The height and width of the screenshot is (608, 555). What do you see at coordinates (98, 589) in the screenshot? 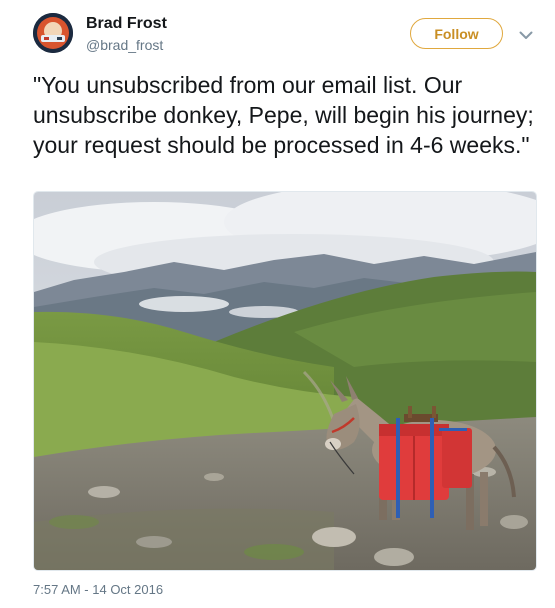
I see `tweet-timestamp: 7:57 AM - 14 Oct 2016` at bounding box center [98, 589].